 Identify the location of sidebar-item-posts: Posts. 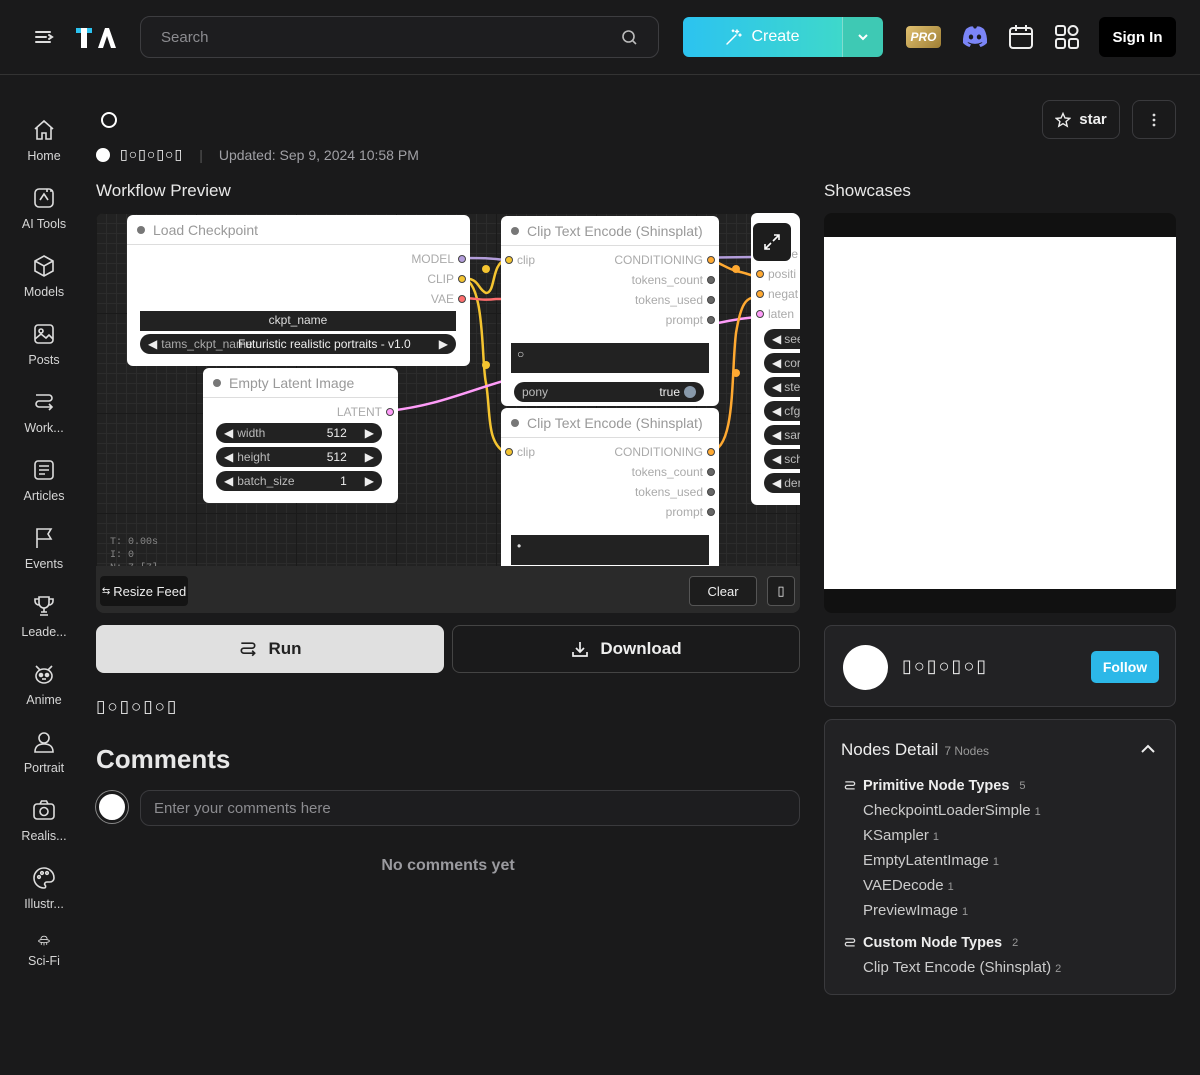
(44, 352).